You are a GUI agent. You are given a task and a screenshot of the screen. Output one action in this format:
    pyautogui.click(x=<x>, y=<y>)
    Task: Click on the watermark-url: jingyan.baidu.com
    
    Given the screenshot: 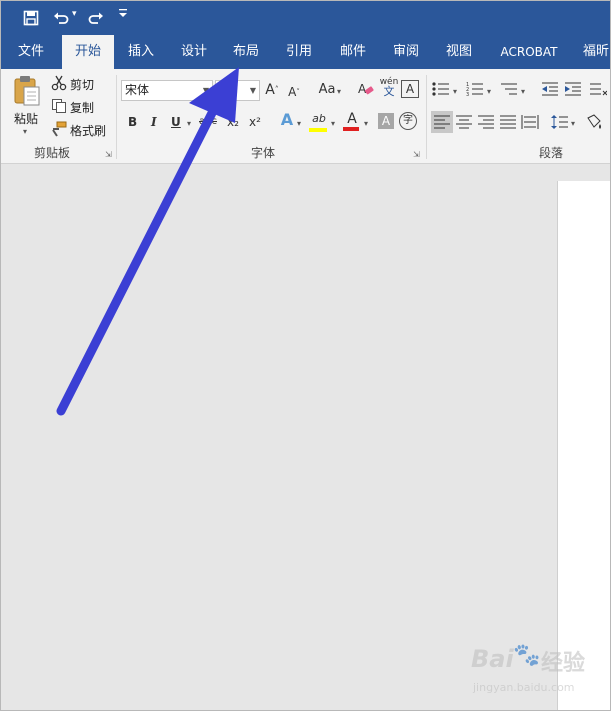 What is the action you would take?
    pyautogui.click(x=524, y=687)
    